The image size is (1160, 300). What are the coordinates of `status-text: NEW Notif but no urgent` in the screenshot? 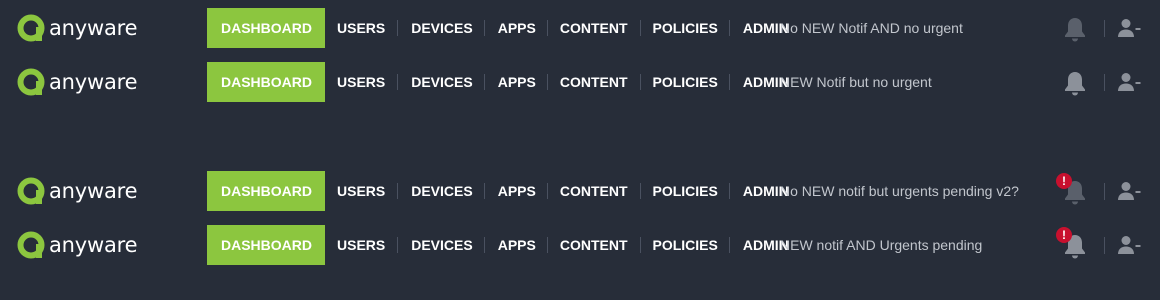 It's located at (856, 82).